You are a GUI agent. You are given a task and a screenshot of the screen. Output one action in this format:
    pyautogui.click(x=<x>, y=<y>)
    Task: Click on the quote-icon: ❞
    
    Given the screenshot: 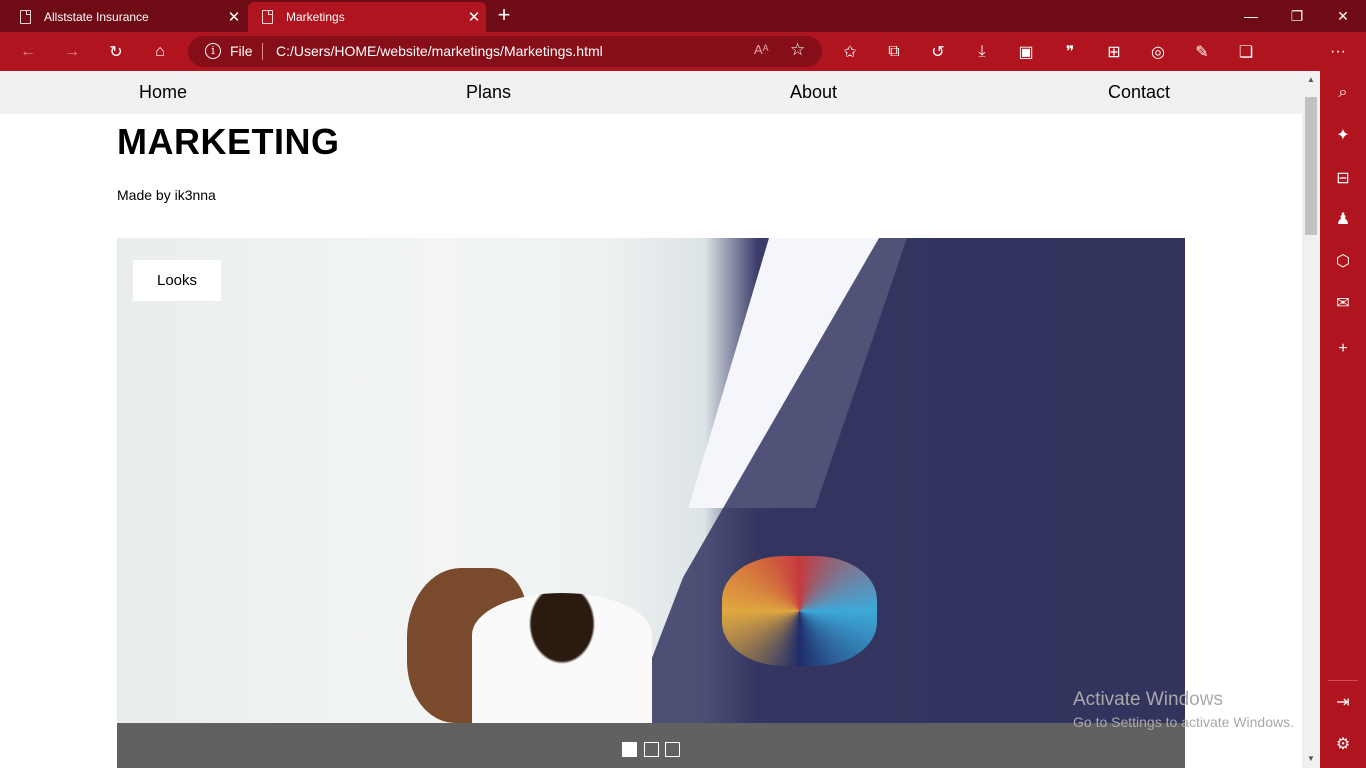 What is the action you would take?
    pyautogui.click(x=1070, y=52)
    